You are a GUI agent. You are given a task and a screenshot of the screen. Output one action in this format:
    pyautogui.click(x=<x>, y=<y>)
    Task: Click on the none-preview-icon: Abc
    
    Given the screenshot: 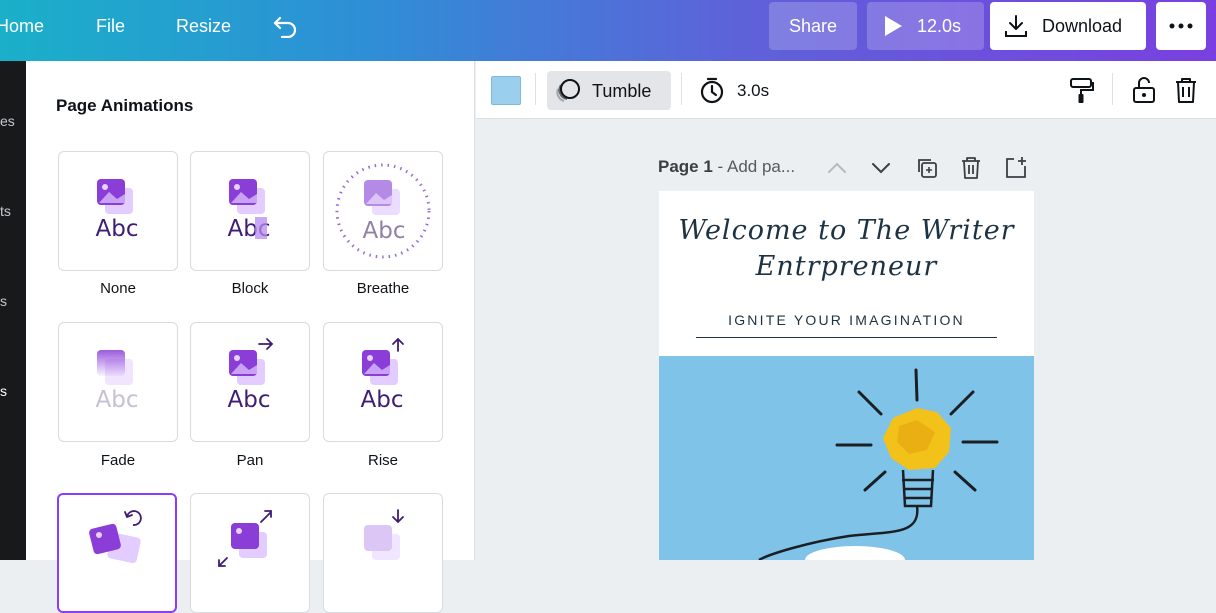 What is the action you would take?
    pyautogui.click(x=117, y=210)
    